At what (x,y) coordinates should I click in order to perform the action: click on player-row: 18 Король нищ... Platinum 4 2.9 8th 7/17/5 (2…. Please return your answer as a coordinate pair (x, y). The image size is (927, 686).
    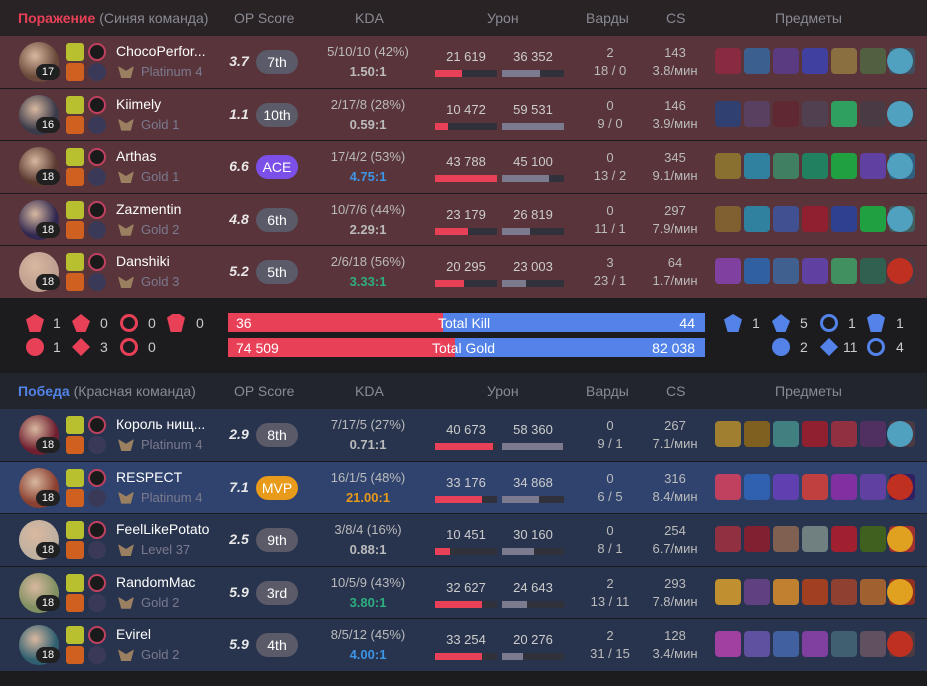
    Looking at the image, I should click on (463, 435).